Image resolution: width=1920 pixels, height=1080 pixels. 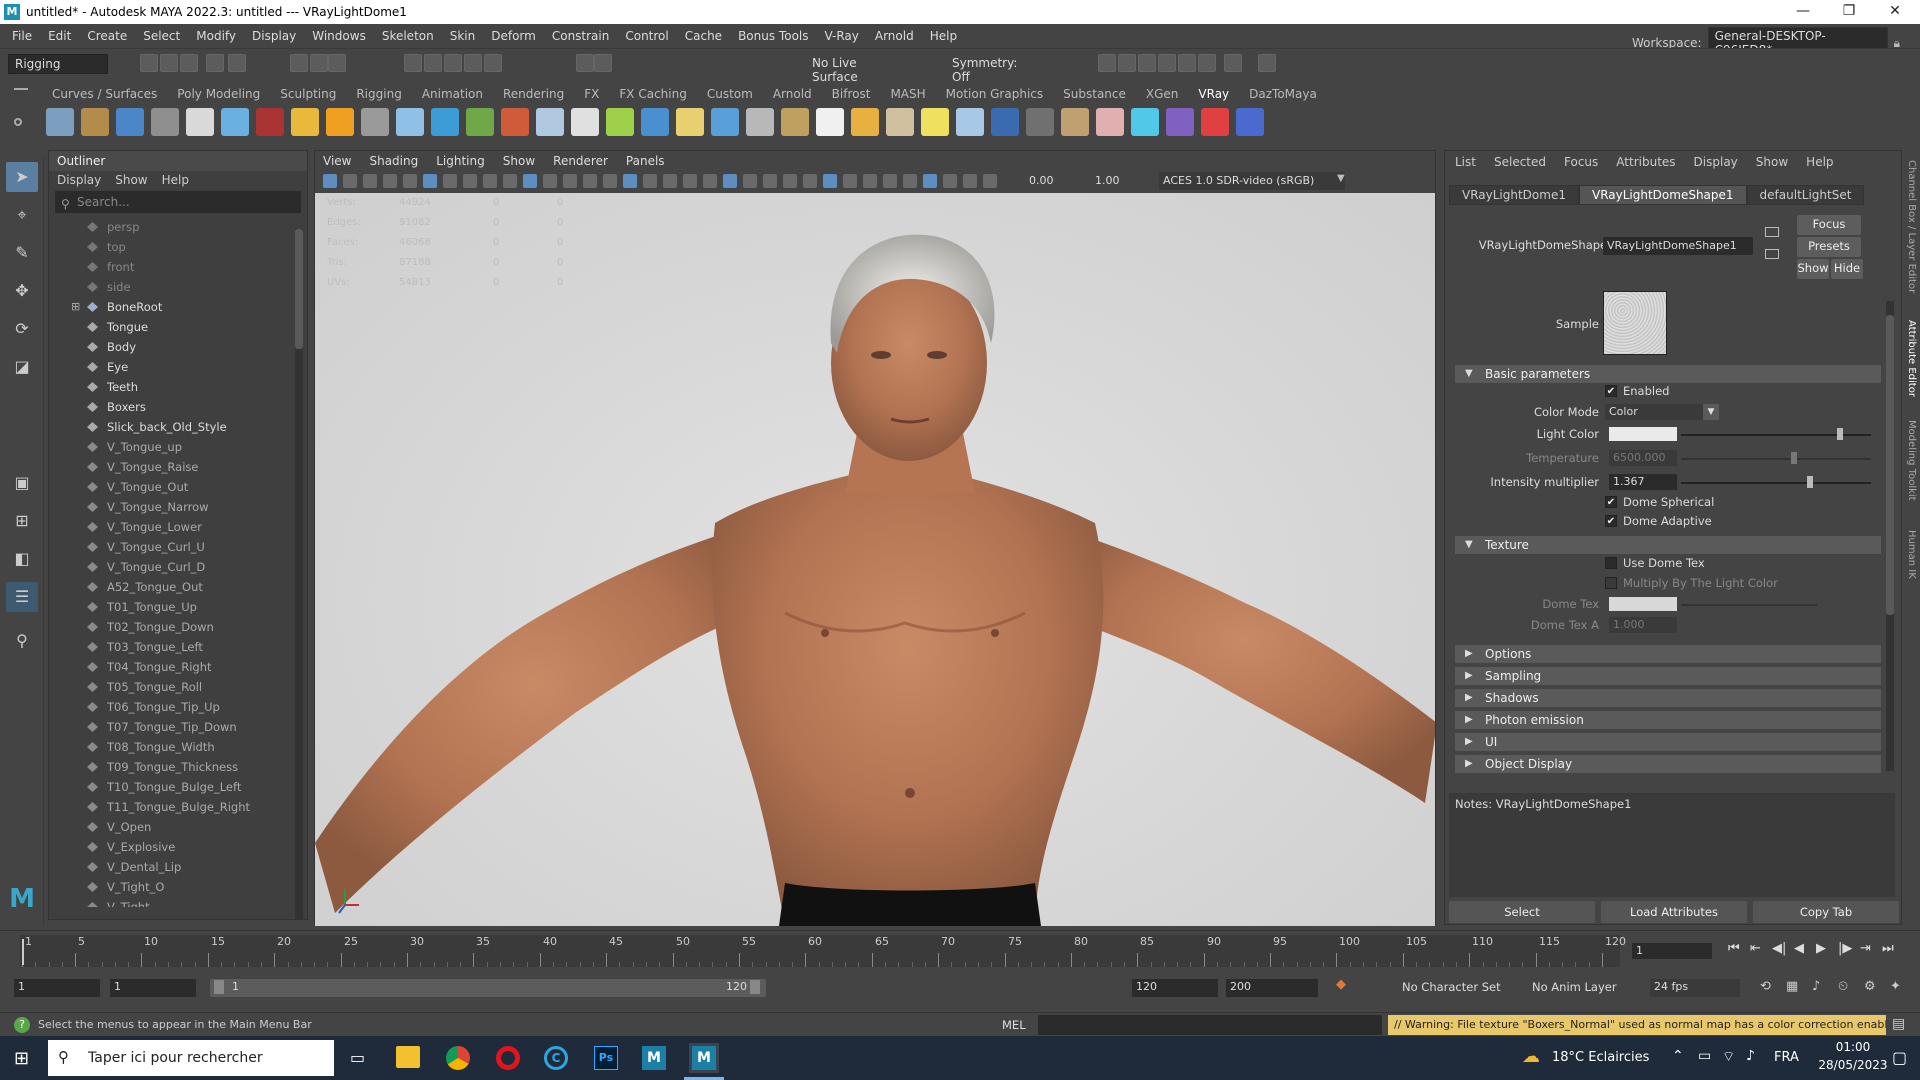 What do you see at coordinates (703, 36) in the screenshot?
I see `menu-cache: Cache` at bounding box center [703, 36].